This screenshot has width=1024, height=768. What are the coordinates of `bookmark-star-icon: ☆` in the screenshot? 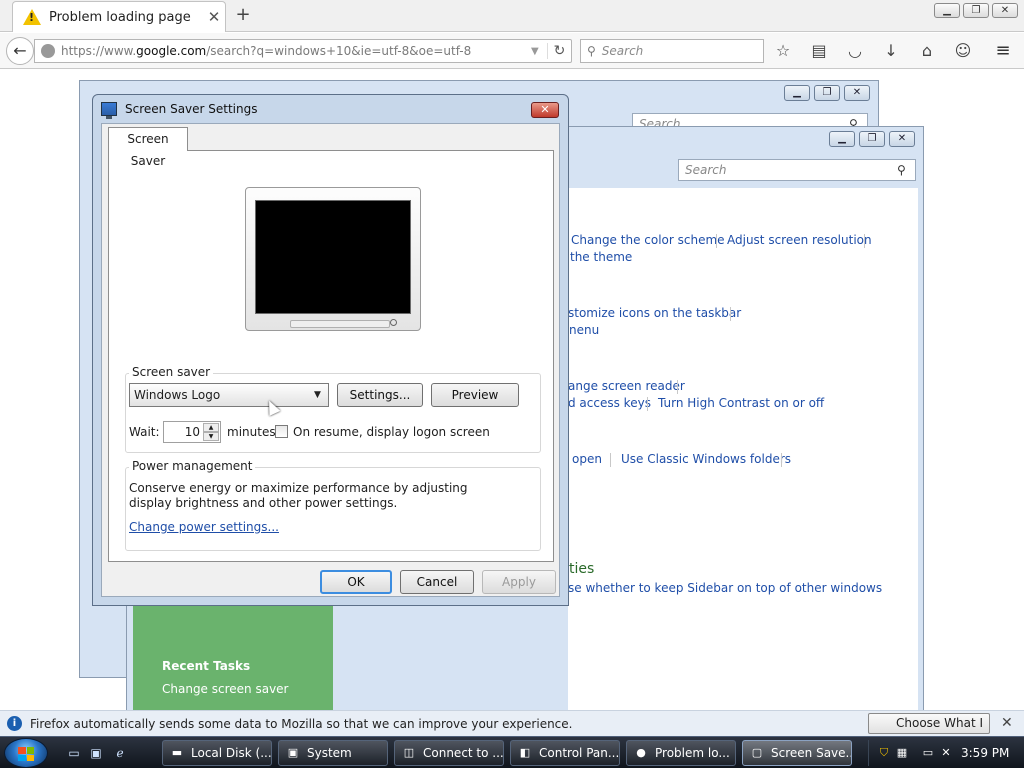 It's located at (783, 51).